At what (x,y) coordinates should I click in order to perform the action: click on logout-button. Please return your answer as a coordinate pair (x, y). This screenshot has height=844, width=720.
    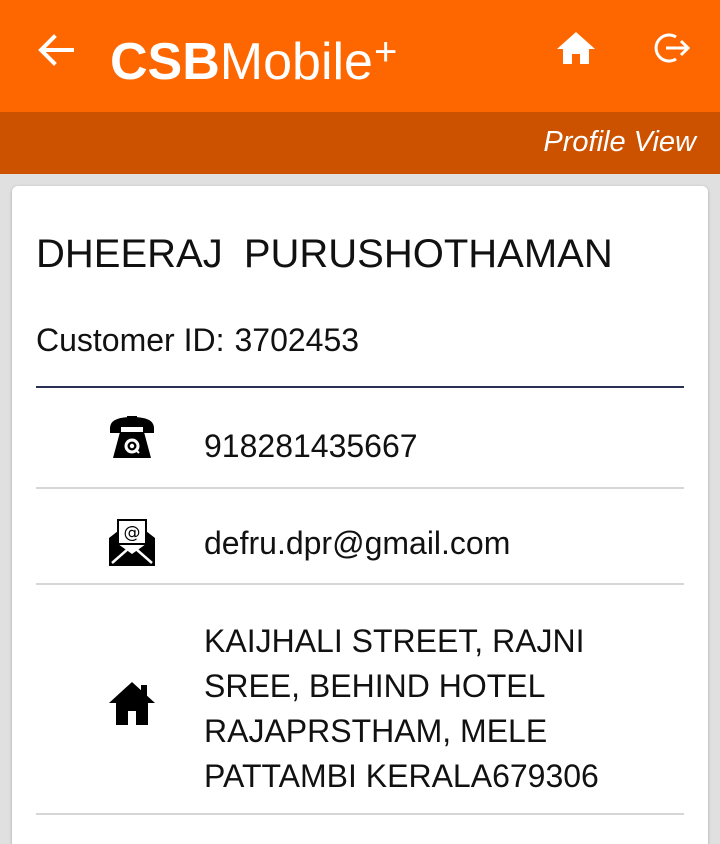
    Looking at the image, I should click on (672, 48).